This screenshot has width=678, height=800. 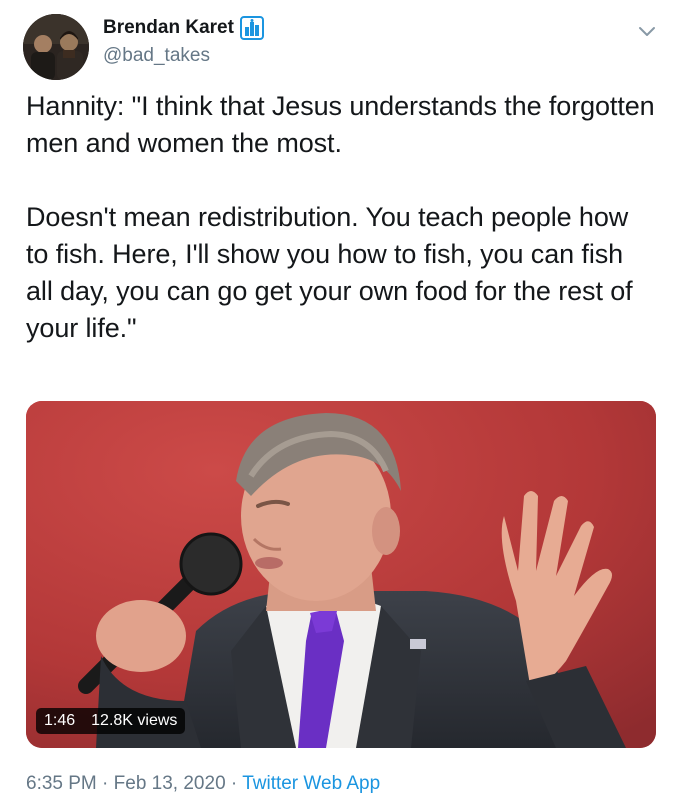 I want to click on chevron-down-icon, so click(x=647, y=31).